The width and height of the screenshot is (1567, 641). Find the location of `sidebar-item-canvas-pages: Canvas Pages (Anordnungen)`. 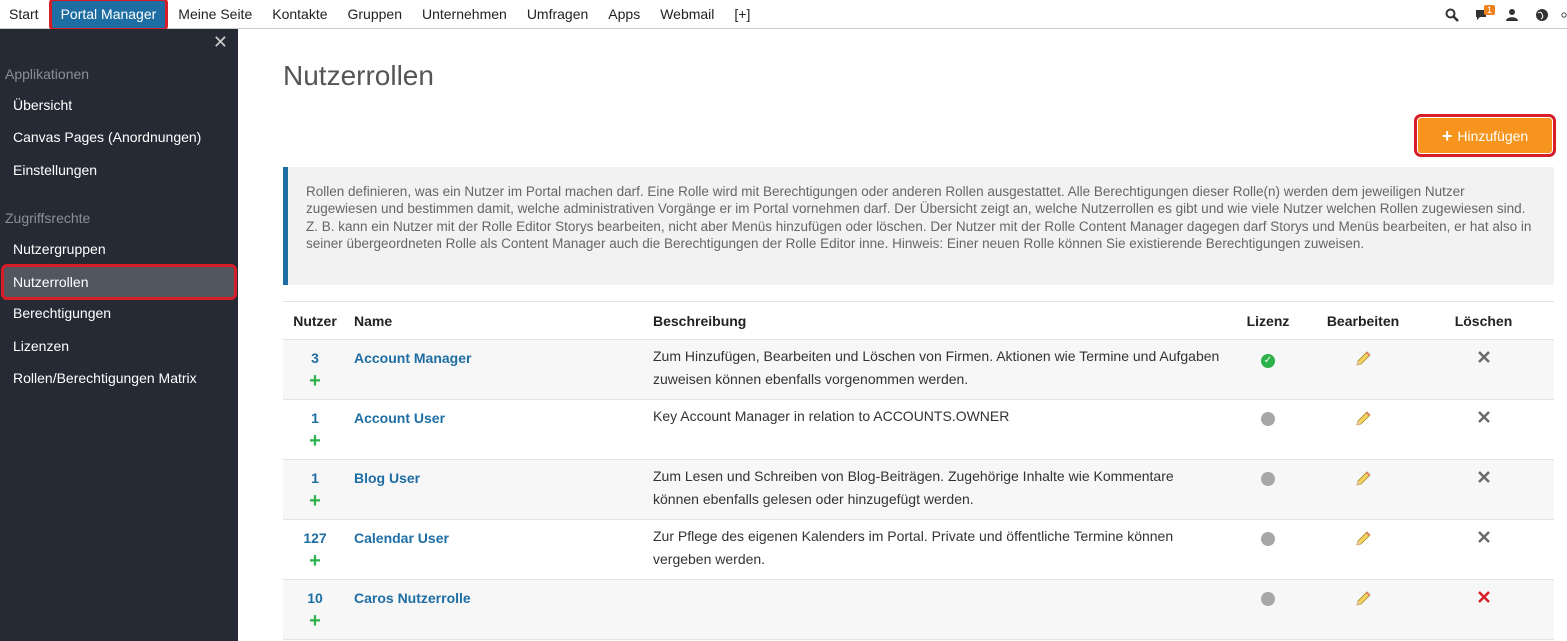

sidebar-item-canvas-pages: Canvas Pages (Anordnungen) is located at coordinates (119, 137).